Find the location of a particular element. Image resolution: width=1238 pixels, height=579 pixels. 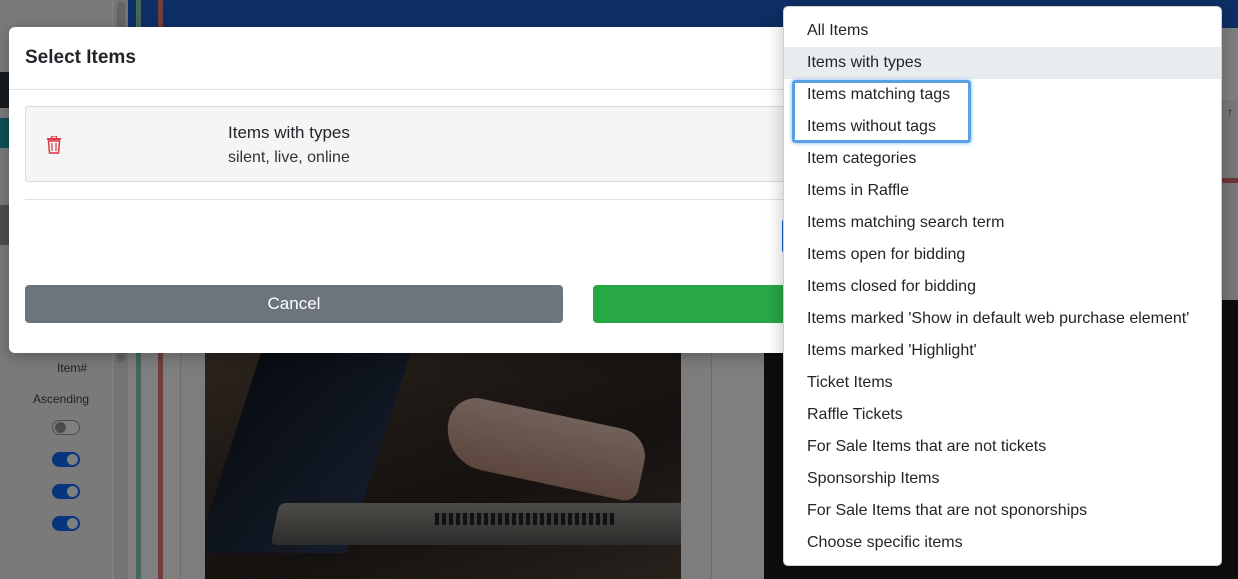

dropdown-option: For Sale Items that are not tickets is located at coordinates (1002, 447).